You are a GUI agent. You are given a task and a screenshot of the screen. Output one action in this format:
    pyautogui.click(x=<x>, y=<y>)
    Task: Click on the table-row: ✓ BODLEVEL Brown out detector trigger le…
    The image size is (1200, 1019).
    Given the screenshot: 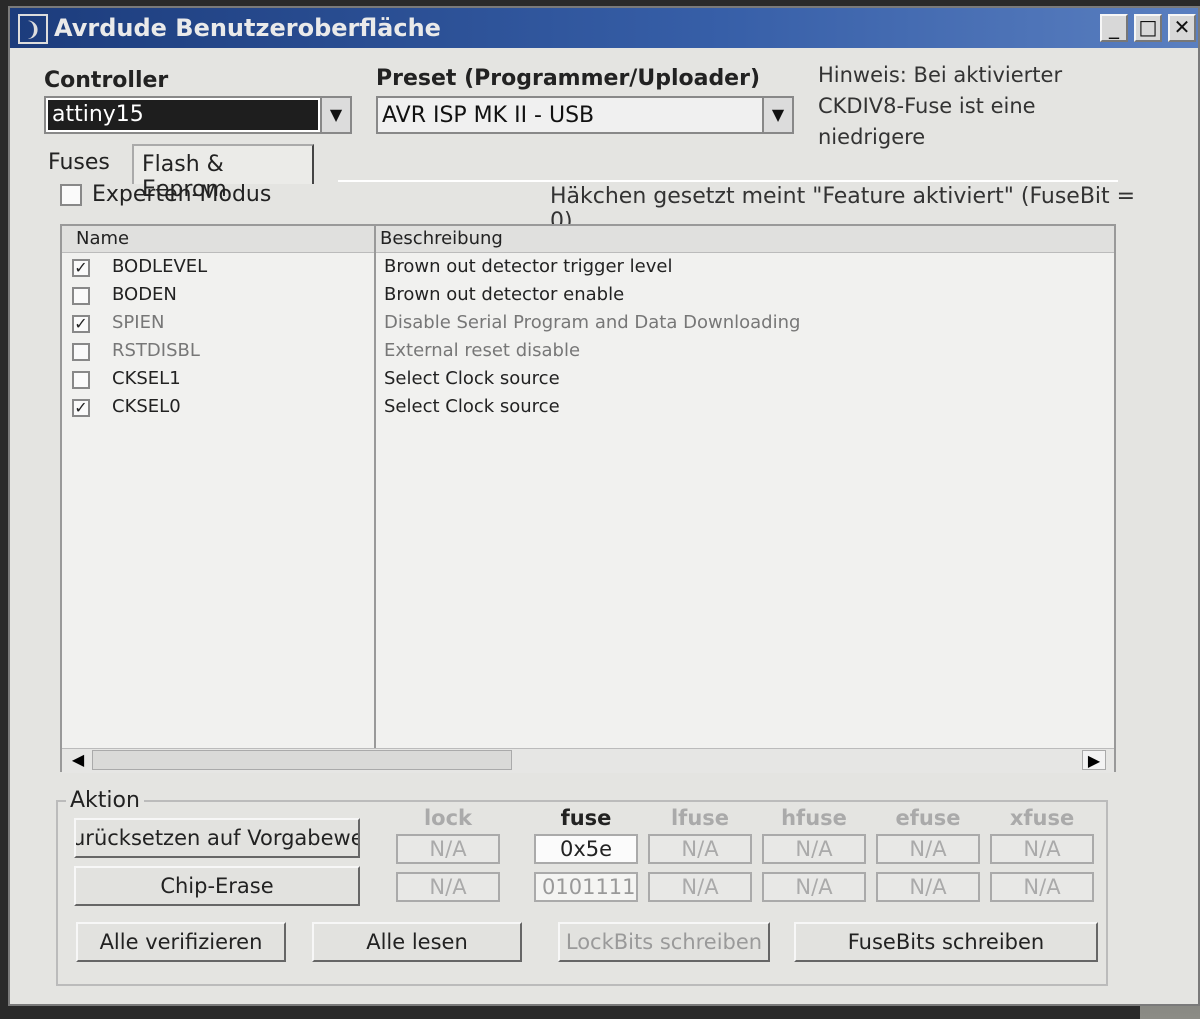 What is the action you would take?
    pyautogui.click(x=587, y=268)
    